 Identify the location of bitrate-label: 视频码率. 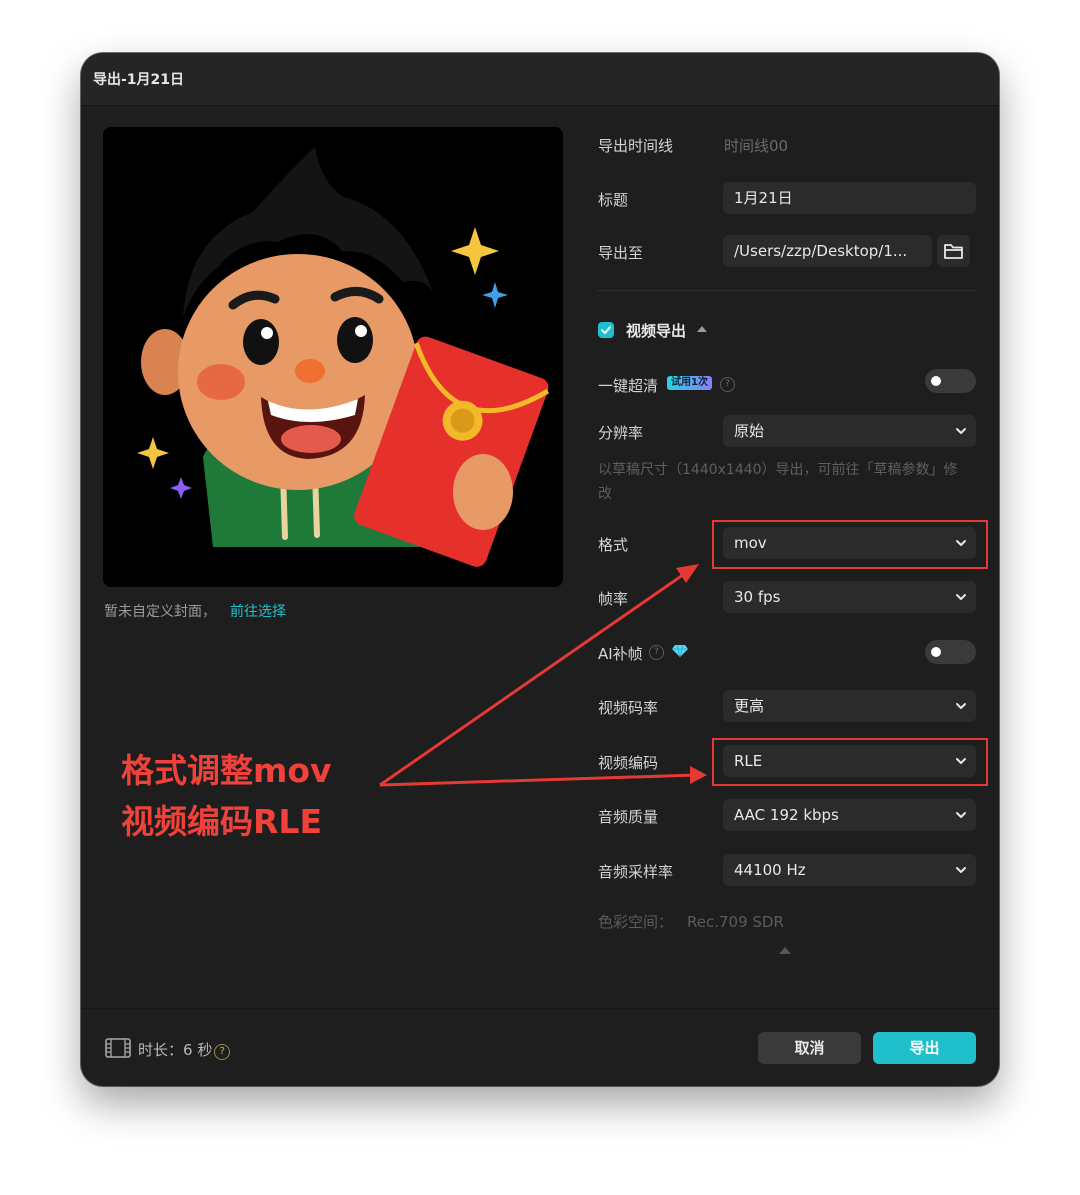
(628, 708).